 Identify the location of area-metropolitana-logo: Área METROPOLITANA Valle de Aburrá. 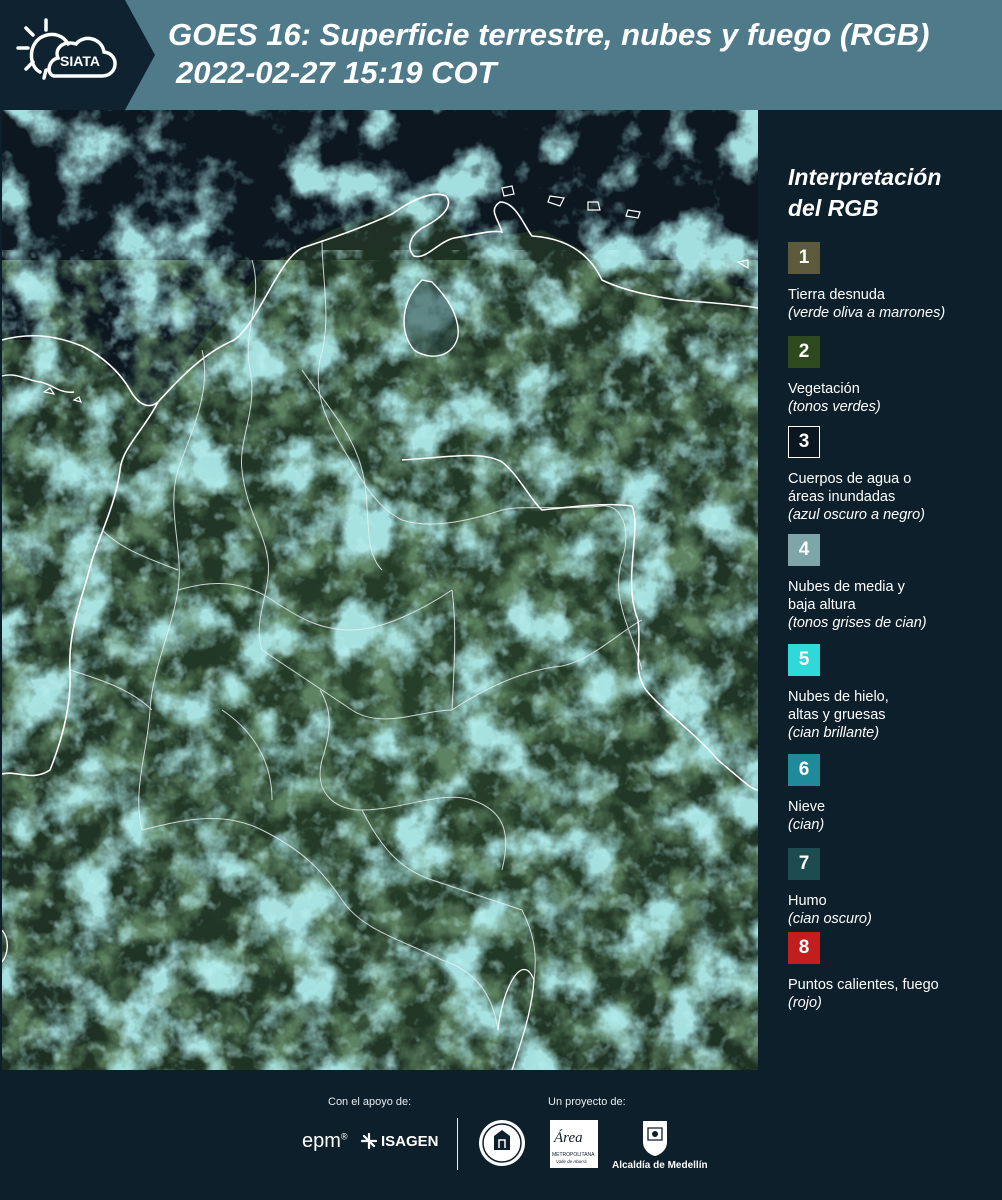
(574, 1144).